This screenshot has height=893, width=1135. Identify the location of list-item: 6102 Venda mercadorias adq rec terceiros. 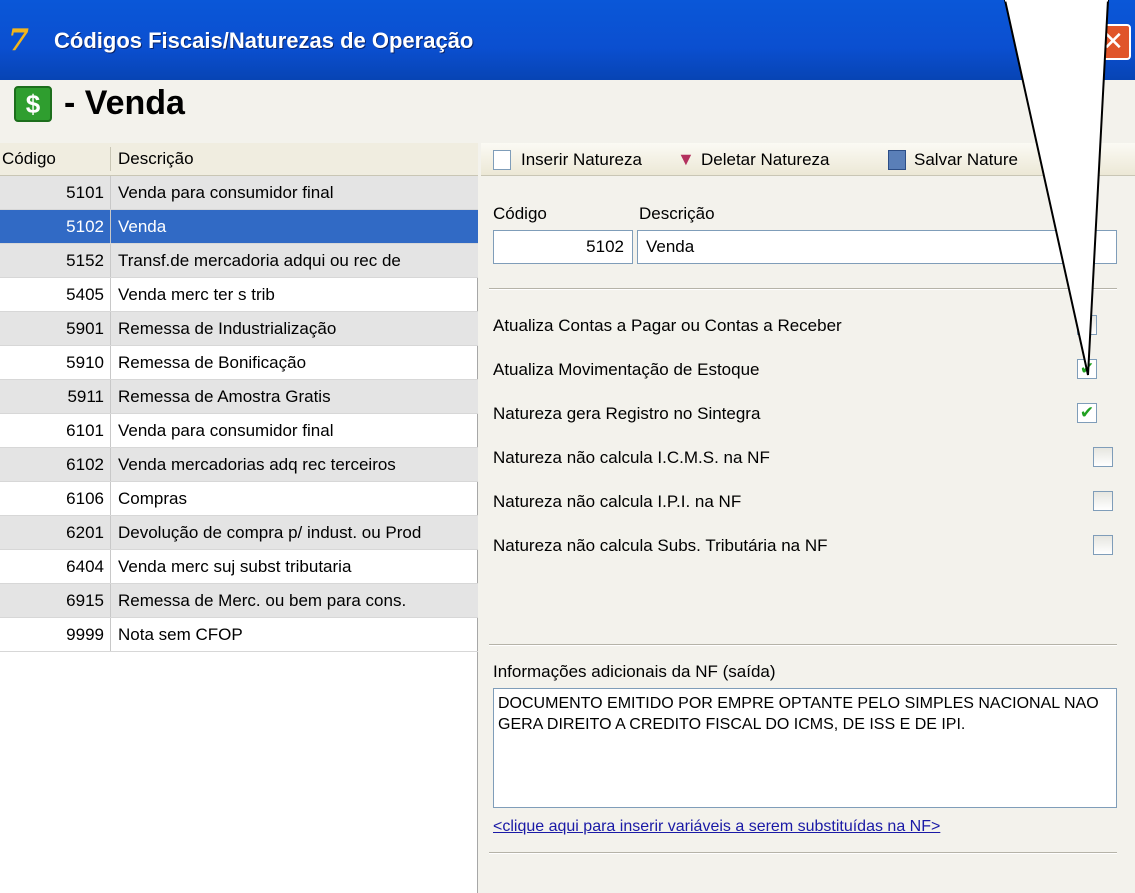
(239, 465).